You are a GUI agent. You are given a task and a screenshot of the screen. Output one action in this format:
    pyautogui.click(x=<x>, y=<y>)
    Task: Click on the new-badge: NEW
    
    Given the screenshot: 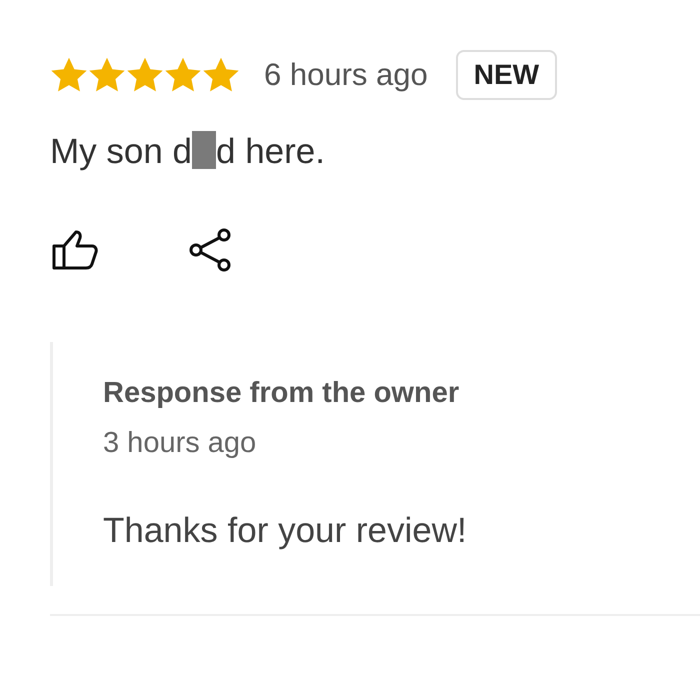 What is the action you would take?
    pyautogui.click(x=507, y=75)
    